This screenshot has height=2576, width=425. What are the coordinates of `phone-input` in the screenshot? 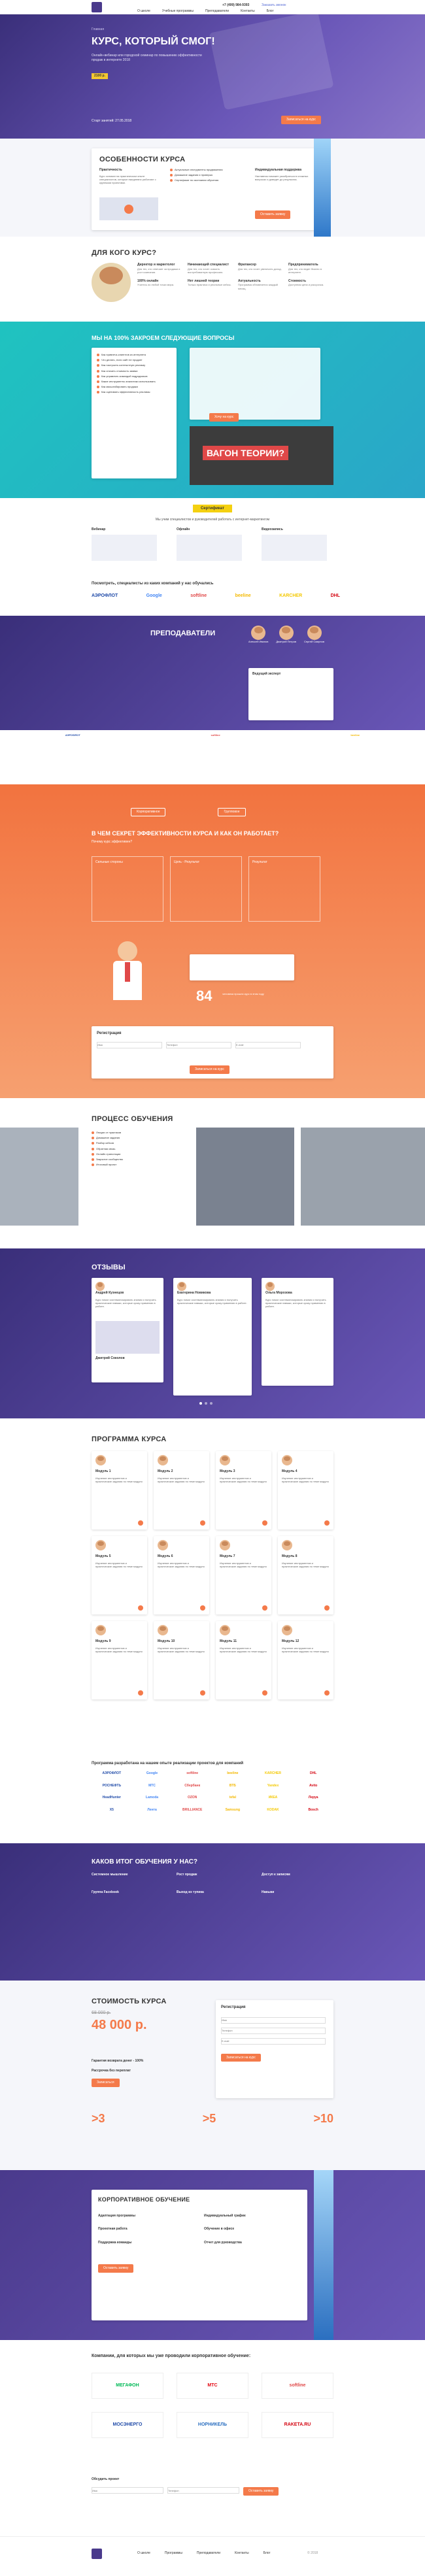 It's located at (198, 1045).